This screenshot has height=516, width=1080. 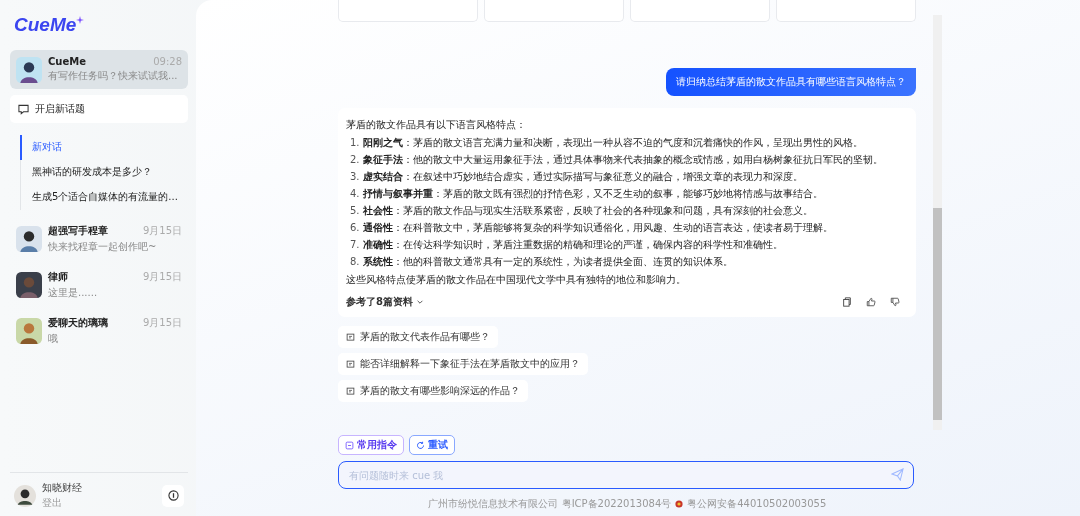 What do you see at coordinates (592, 194) in the screenshot?
I see `answer-point: 抒情与叙事并重：茅盾的散文既有强烈的抒情色彩，又不乏生动的叙事，能够巧妙地将情感与故事结合。` at bounding box center [592, 194].